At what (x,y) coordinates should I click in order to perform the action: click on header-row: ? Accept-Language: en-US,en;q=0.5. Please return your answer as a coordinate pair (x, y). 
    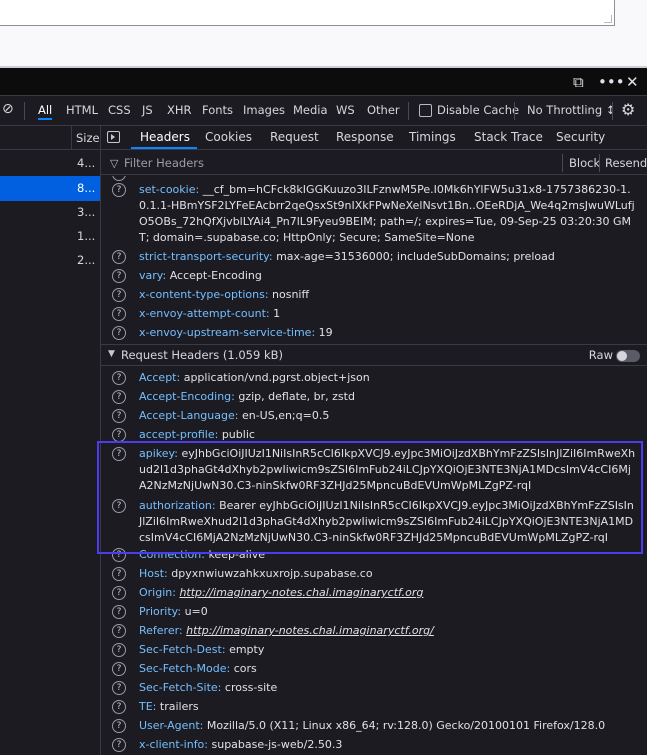
    Looking at the image, I should click on (374, 416).